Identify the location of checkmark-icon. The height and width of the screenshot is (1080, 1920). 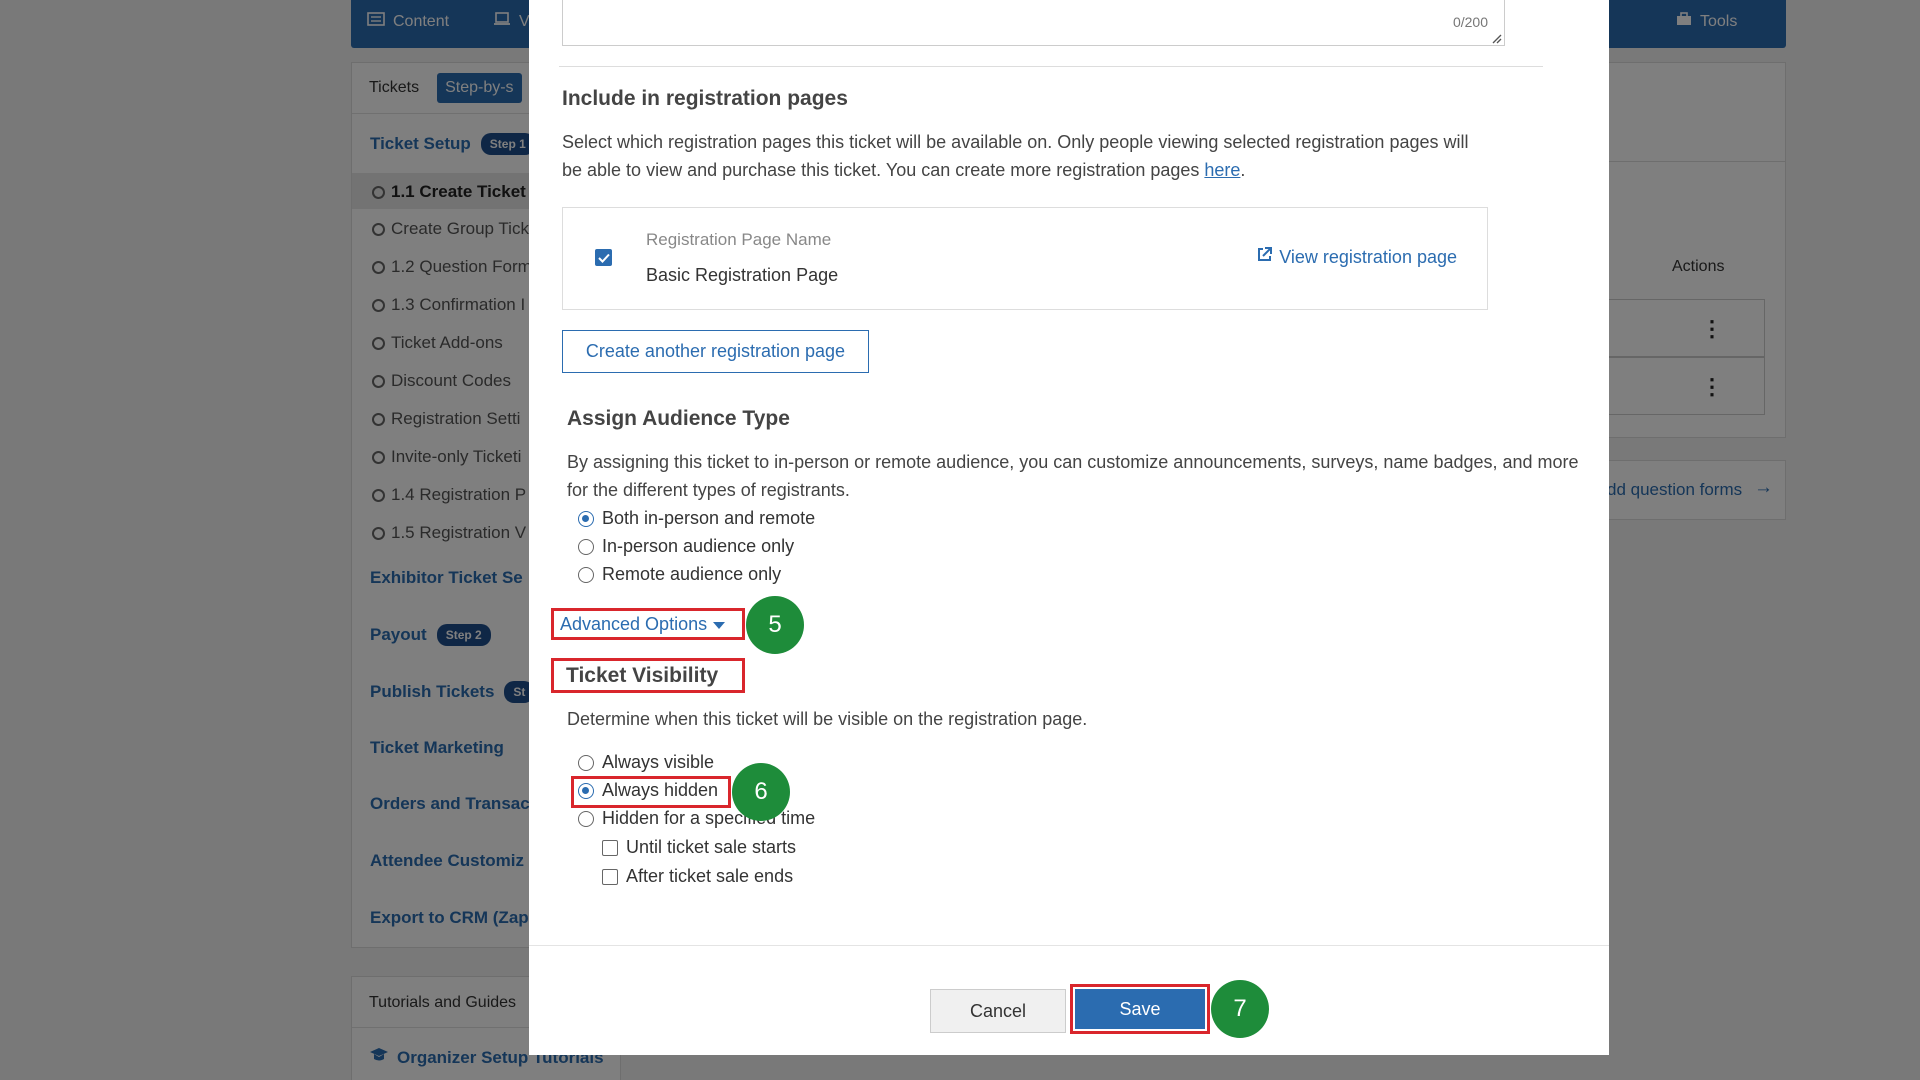
(603, 258).